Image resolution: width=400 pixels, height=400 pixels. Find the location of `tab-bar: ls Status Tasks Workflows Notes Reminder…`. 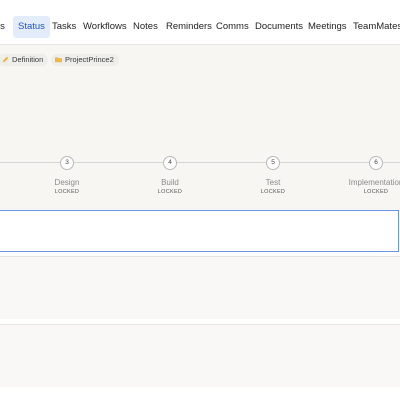

tab-bar: ls Status Tasks Workflows Notes Reminder… is located at coordinates (200, 22).